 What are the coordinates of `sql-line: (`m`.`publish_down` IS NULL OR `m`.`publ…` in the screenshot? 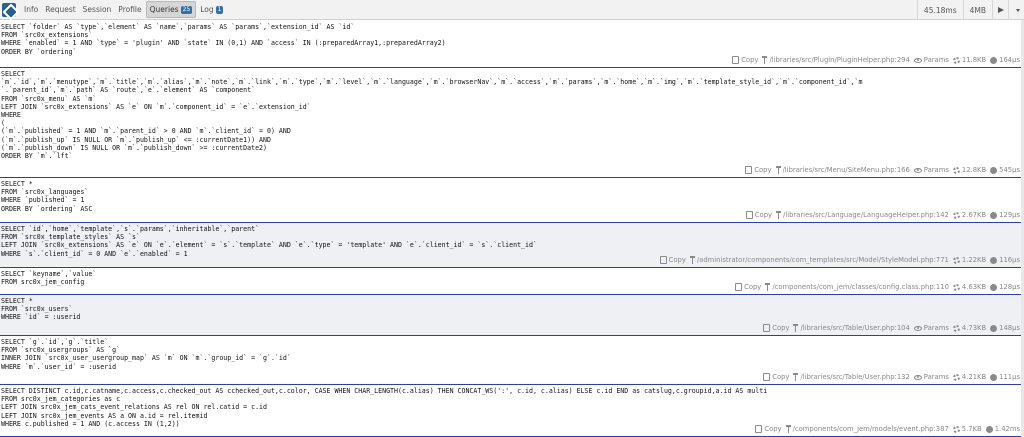 It's located at (134, 147).